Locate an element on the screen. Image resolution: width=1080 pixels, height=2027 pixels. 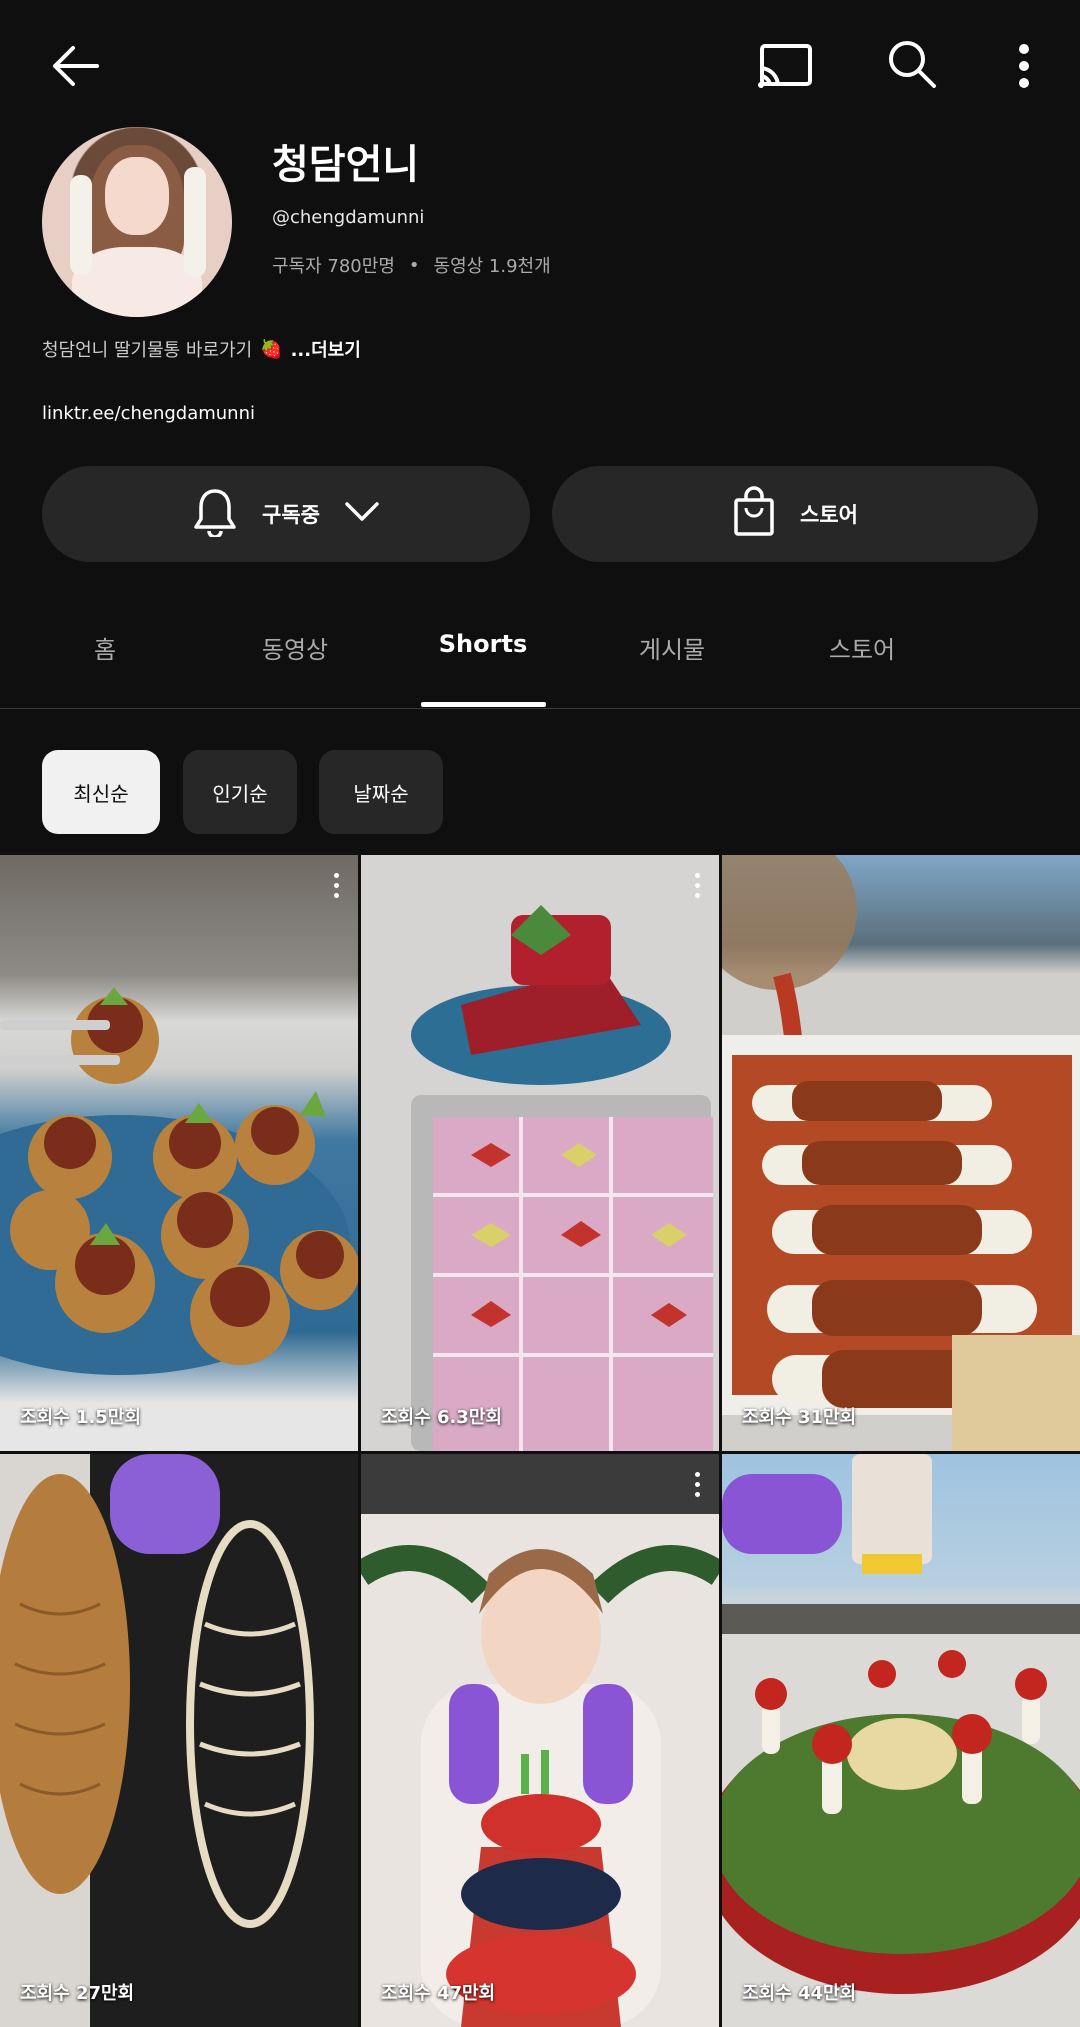
short-thumbnail: 조회수 6.3만회 is located at coordinates (540, 1153).